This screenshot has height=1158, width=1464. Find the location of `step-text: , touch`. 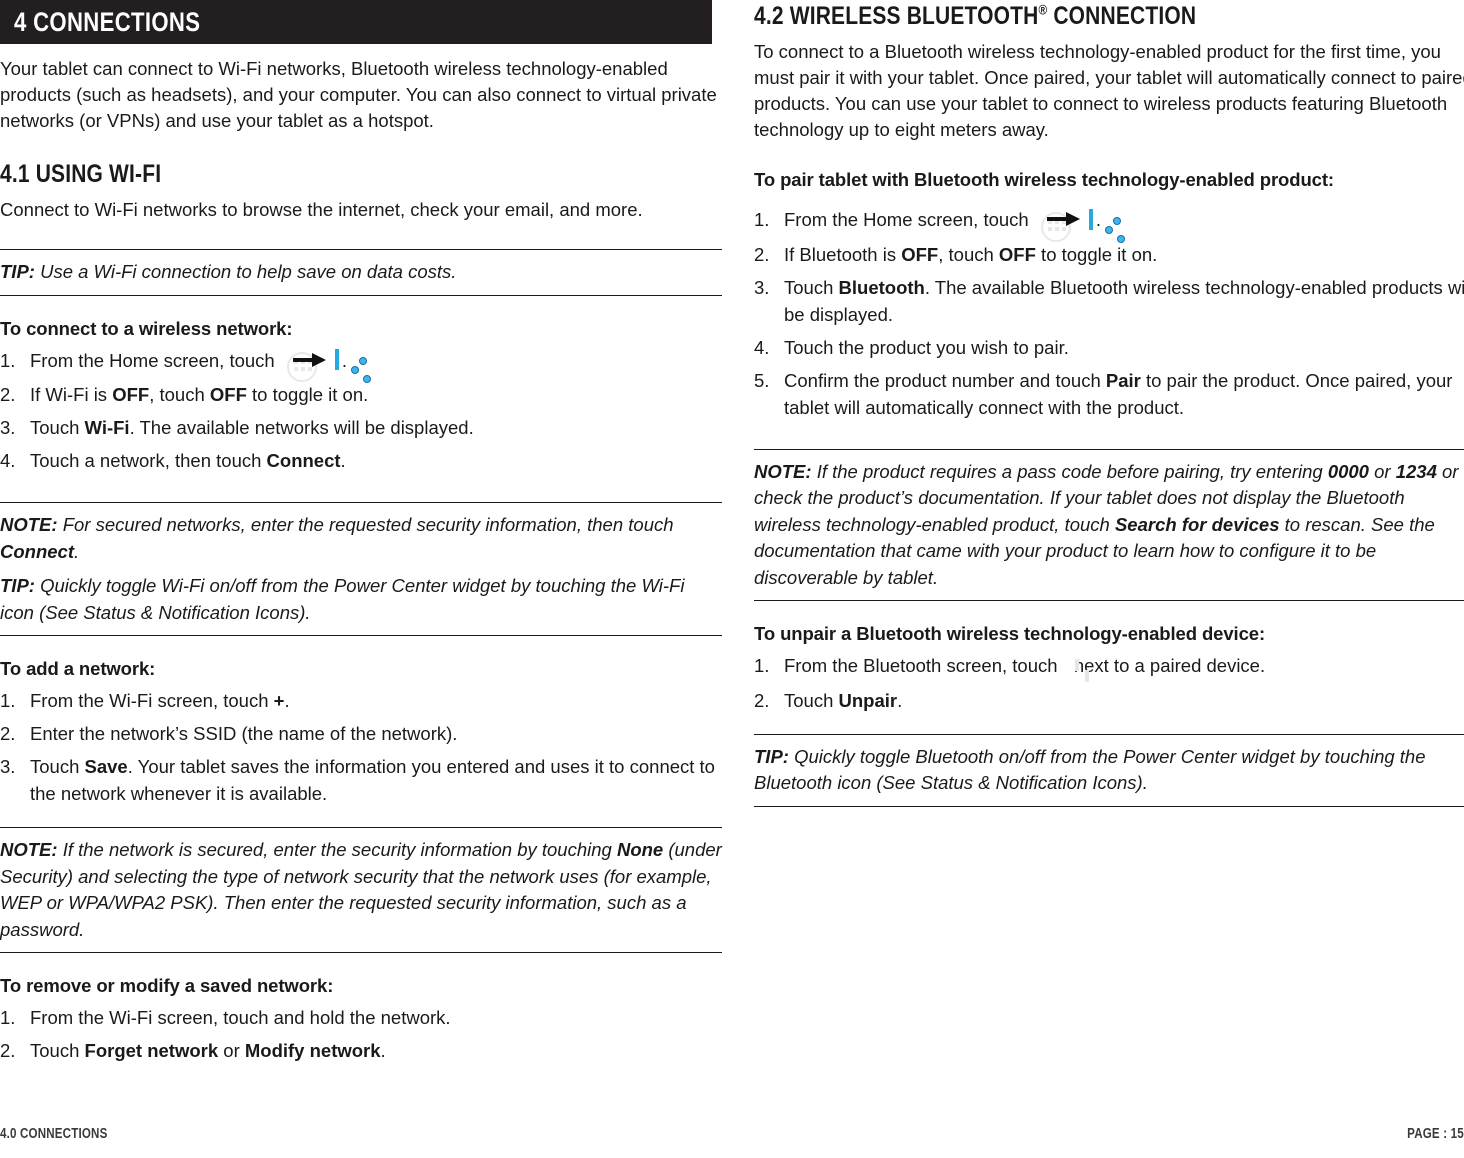

step-text: , touch is located at coordinates (179, 395).